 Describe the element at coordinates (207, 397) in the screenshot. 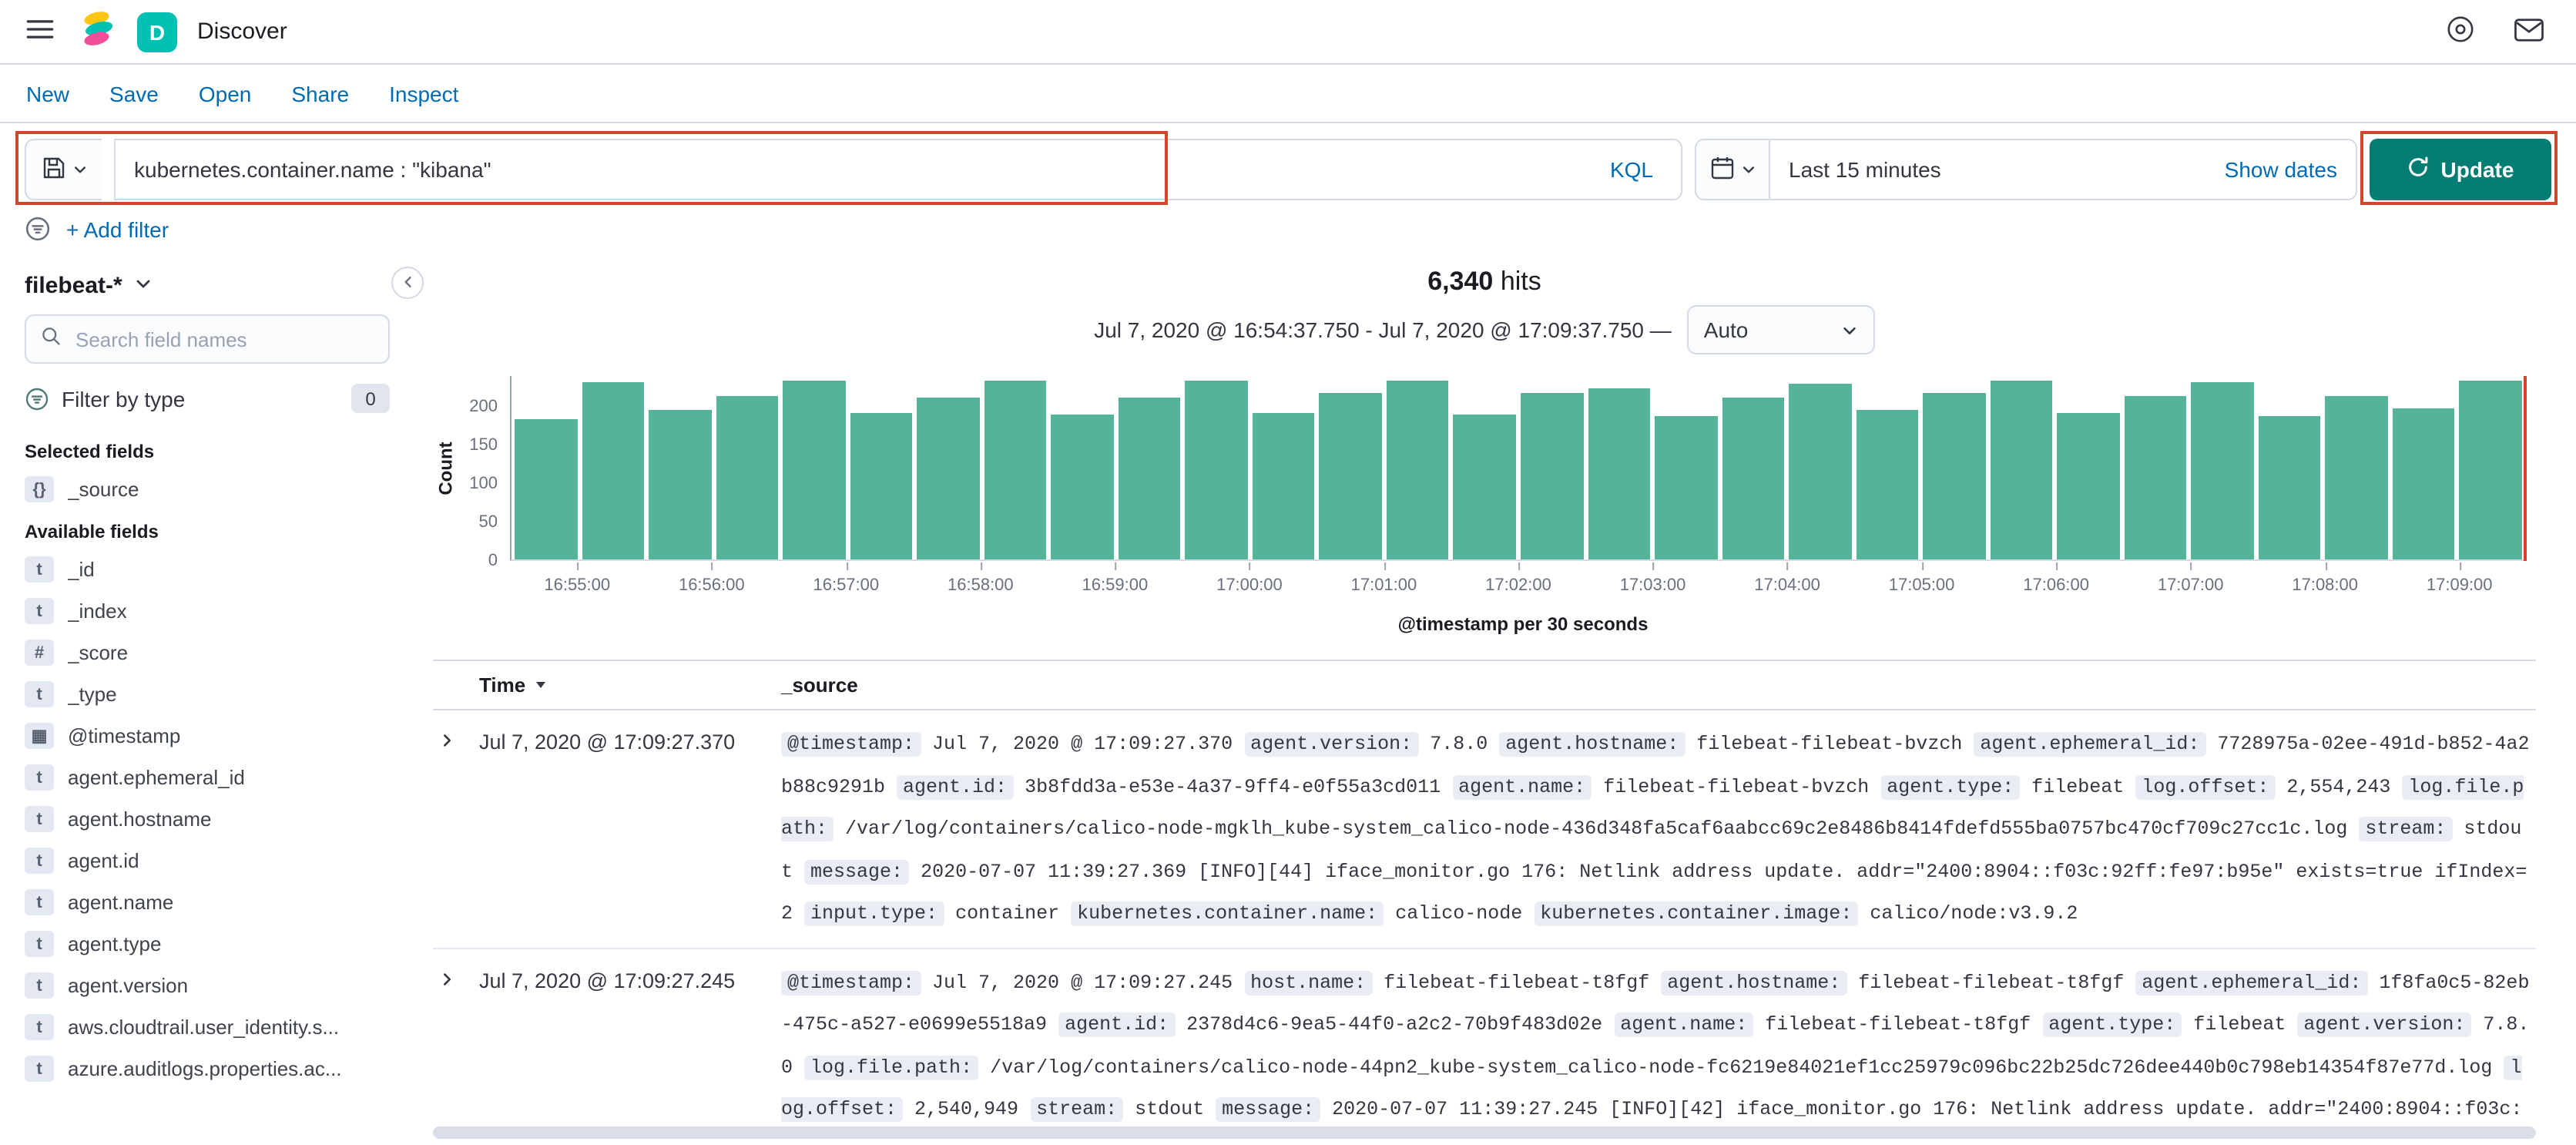

I see `filter-by-type-button: Filter by type 0` at that location.